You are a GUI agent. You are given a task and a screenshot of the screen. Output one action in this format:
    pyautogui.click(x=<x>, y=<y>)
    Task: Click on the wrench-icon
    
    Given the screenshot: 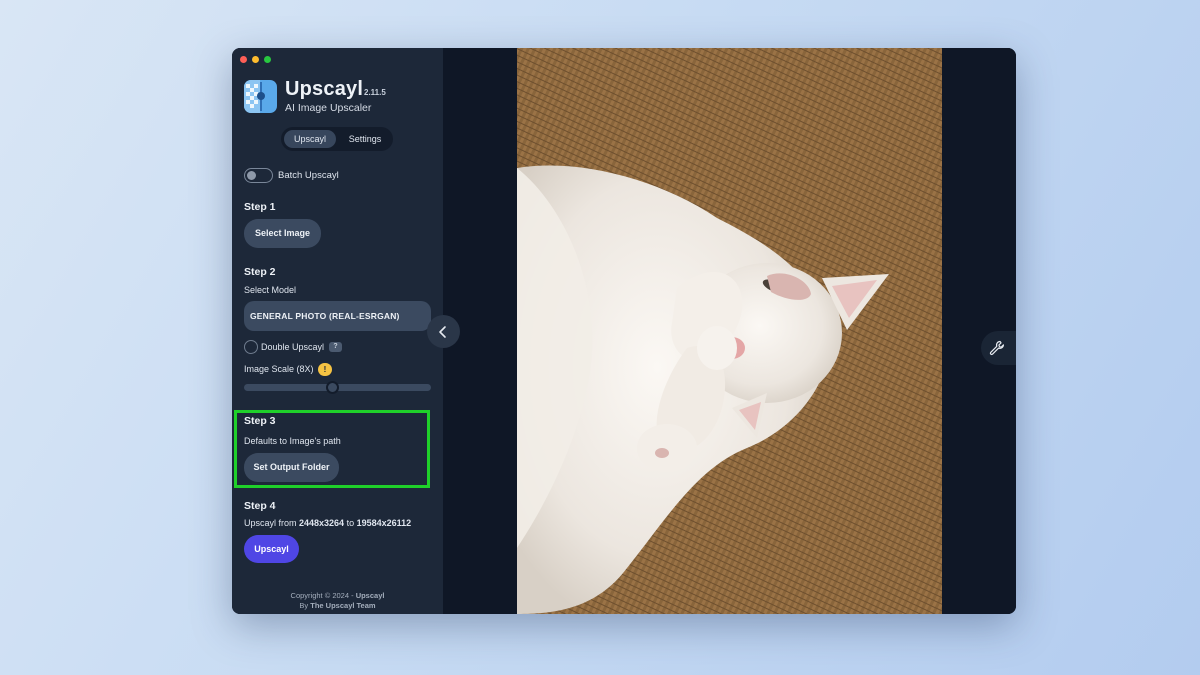 What is the action you would take?
    pyautogui.click(x=996, y=348)
    